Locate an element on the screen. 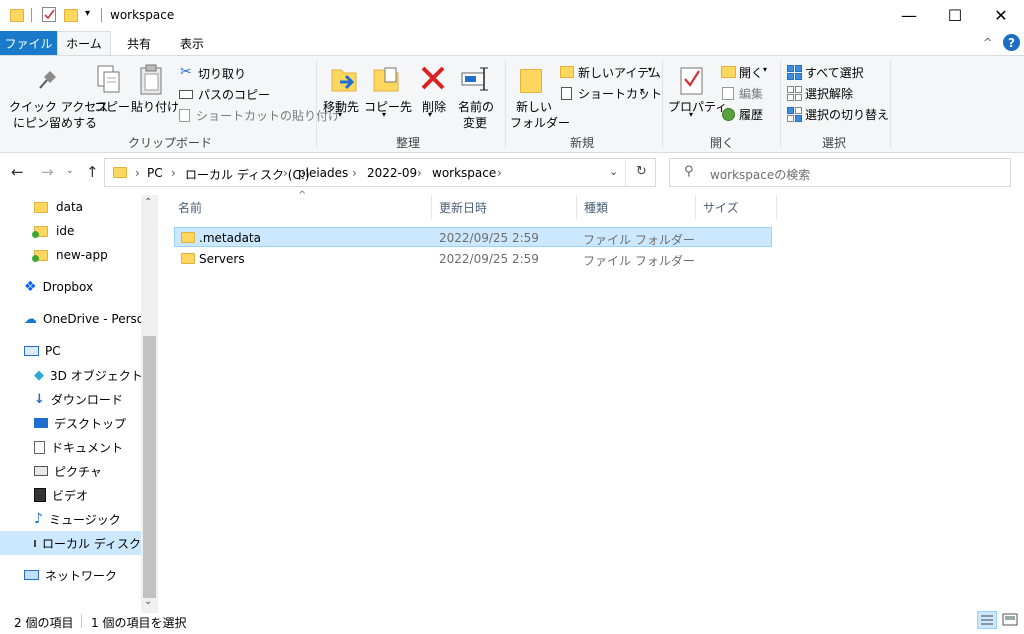 This screenshot has height=634, width=1024. new-folder-quick-icon is located at coordinates (71, 15).